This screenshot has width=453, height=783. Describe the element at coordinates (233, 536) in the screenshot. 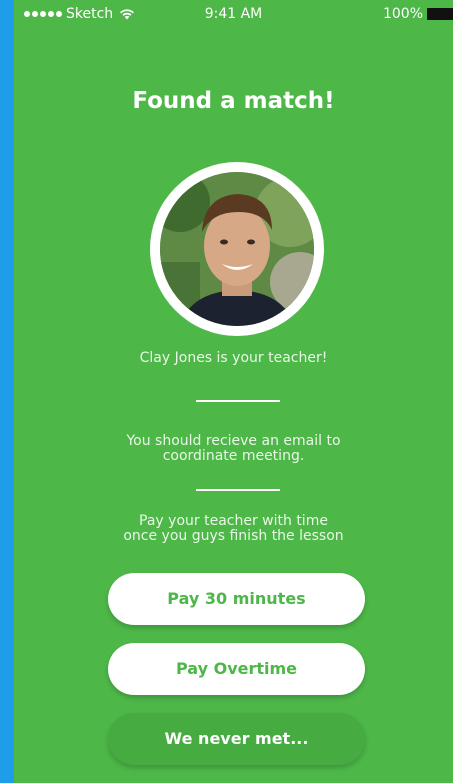

I see `pay-info-line2: once you guys finish the lesson` at that location.